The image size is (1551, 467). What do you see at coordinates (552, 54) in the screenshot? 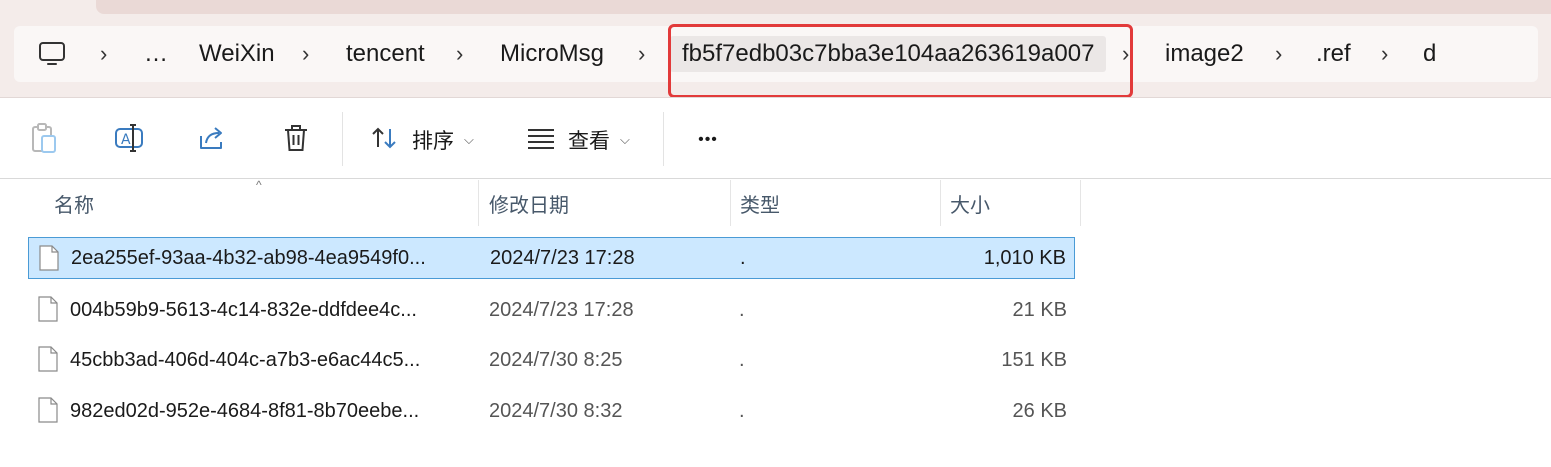
I see `breadcrumb-micromsg: MicroMsg` at bounding box center [552, 54].